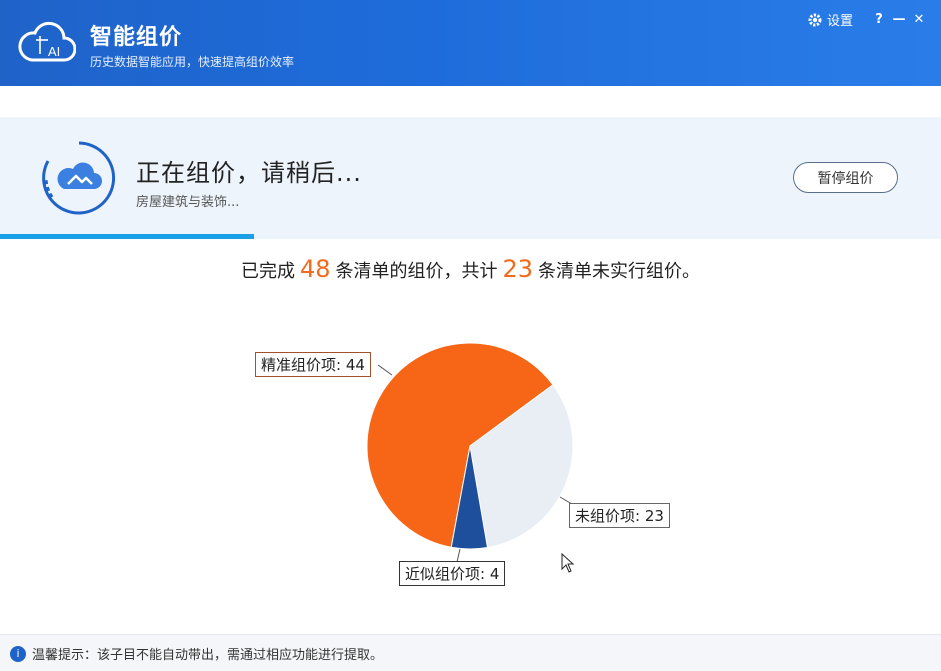 Image resolution: width=941 pixels, height=671 pixels. Describe the element at coordinates (470, 652) in the screenshot. I see `footer-bar: i 温馨提示：该子目不能自动带出，需通过相应功能进行提取。` at that location.